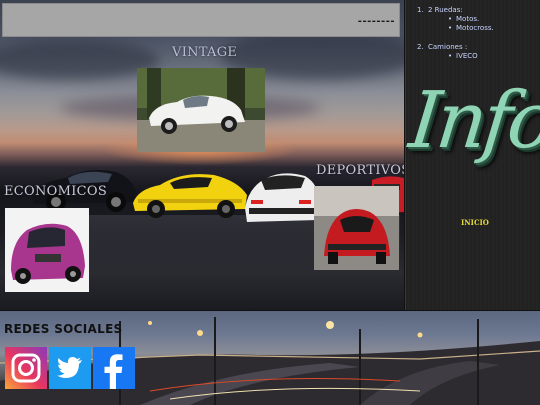  I want to click on category-camiones: 2. Camiones : IVECO, so click(473, 52).